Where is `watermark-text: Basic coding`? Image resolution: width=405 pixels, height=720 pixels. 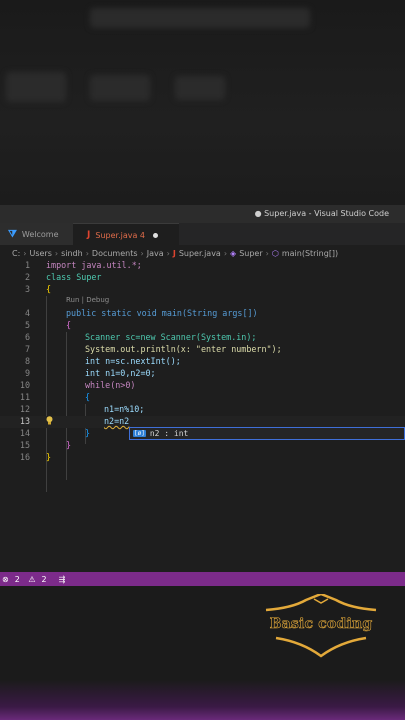
watermark-text: Basic coding is located at coordinates (321, 624).